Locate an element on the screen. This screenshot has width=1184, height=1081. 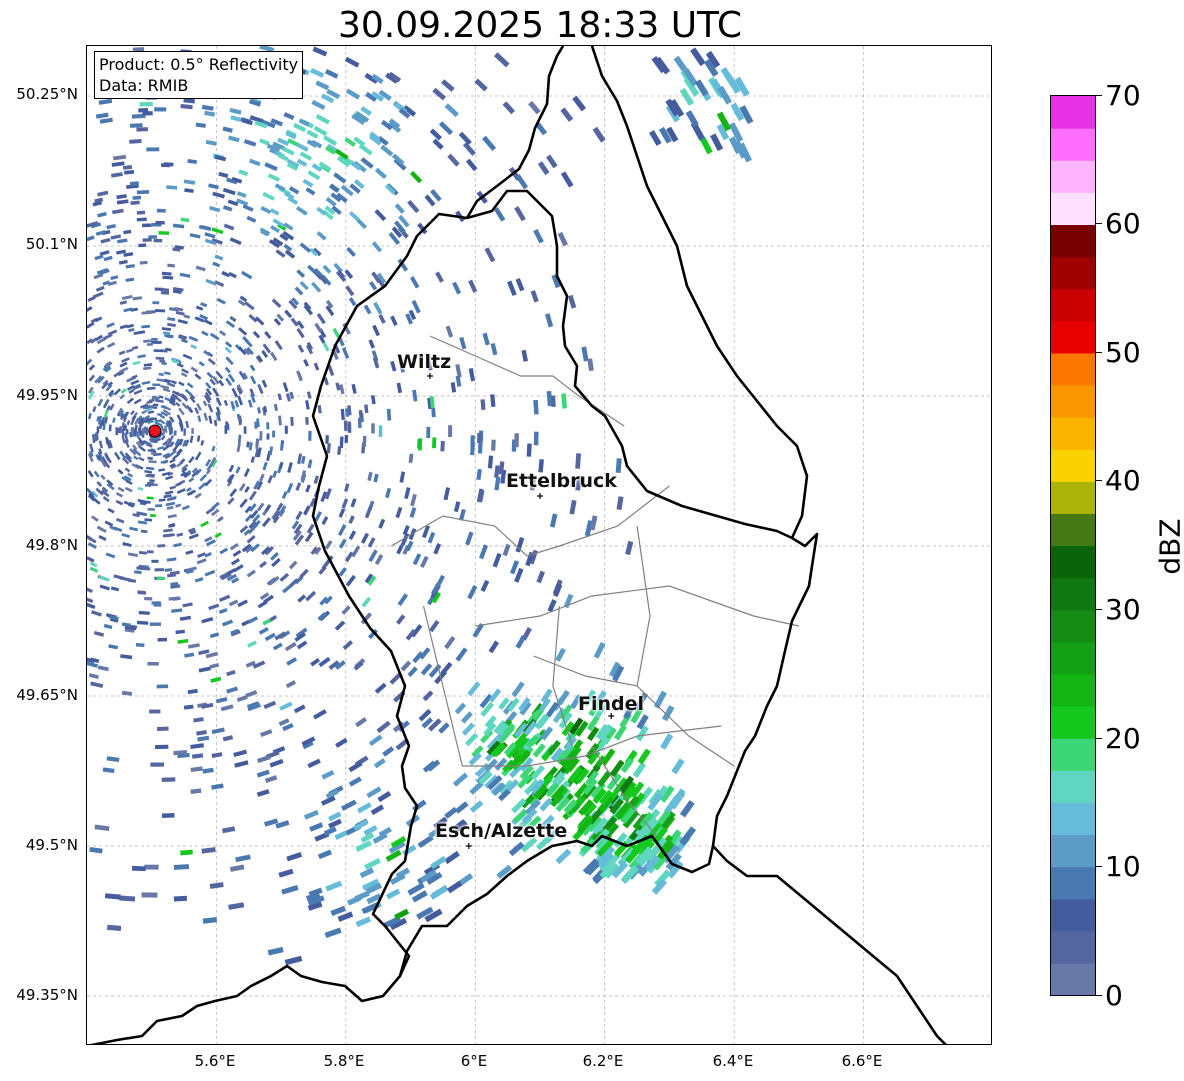
city-label-findel: Findel is located at coordinates (611, 704).